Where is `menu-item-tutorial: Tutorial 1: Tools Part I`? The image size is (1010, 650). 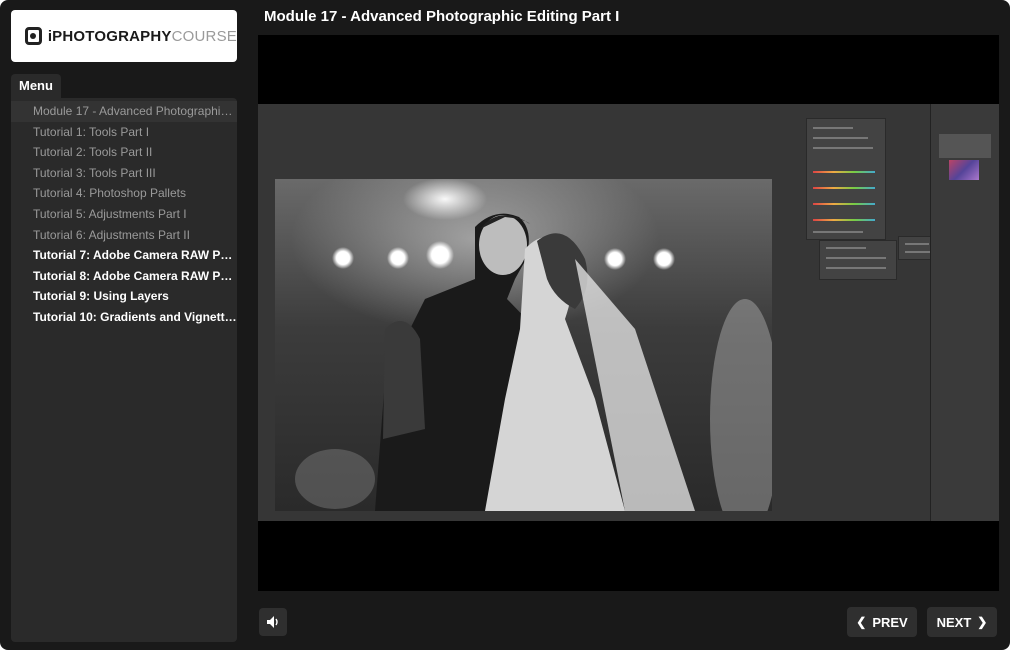
menu-item-tutorial: Tutorial 1: Tools Part I is located at coordinates (124, 132).